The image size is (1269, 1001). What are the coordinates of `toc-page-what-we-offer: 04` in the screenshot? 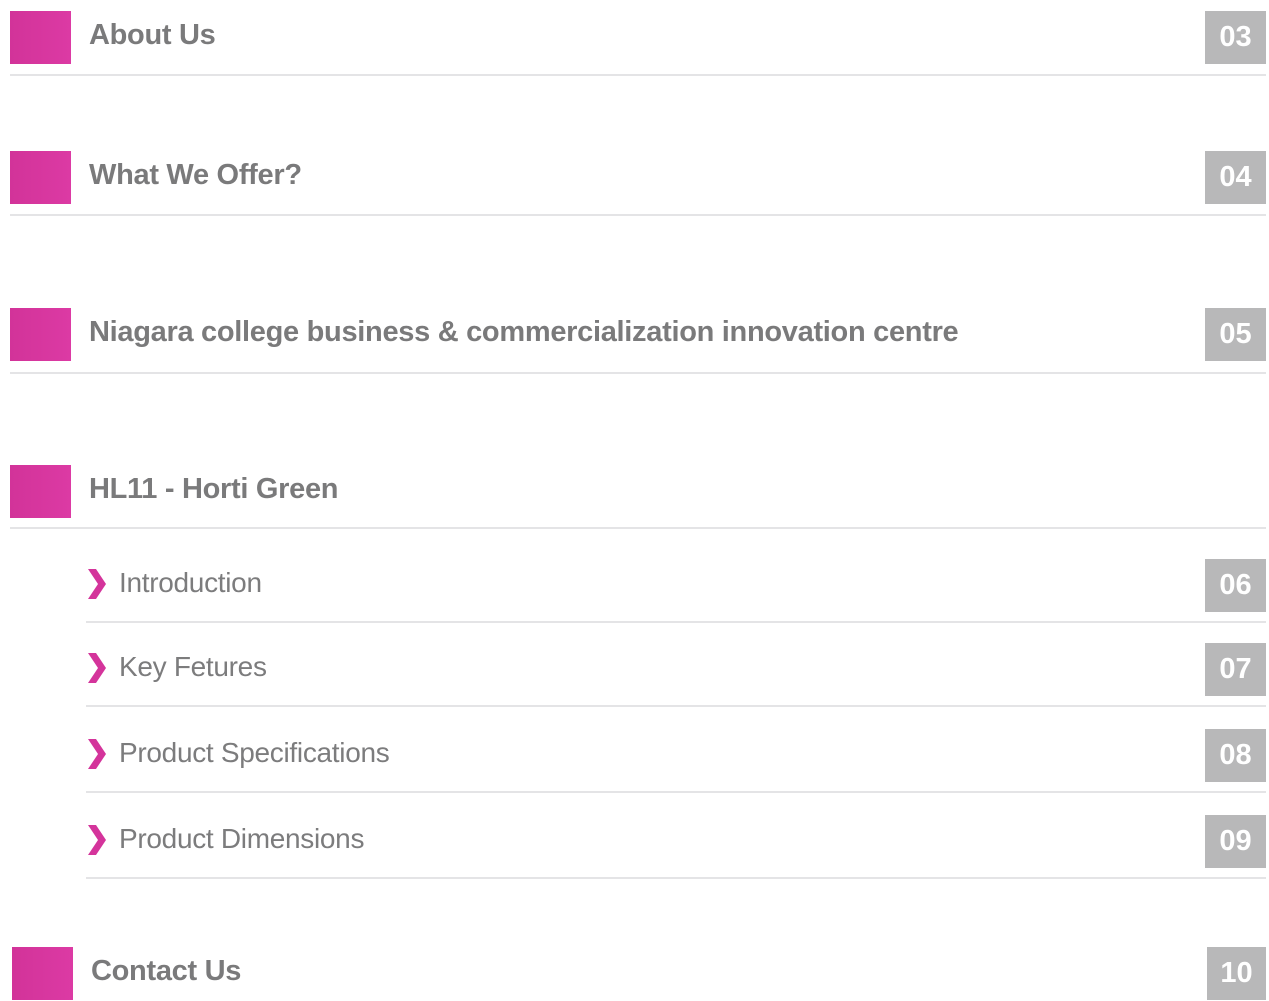 It's located at (1235, 177).